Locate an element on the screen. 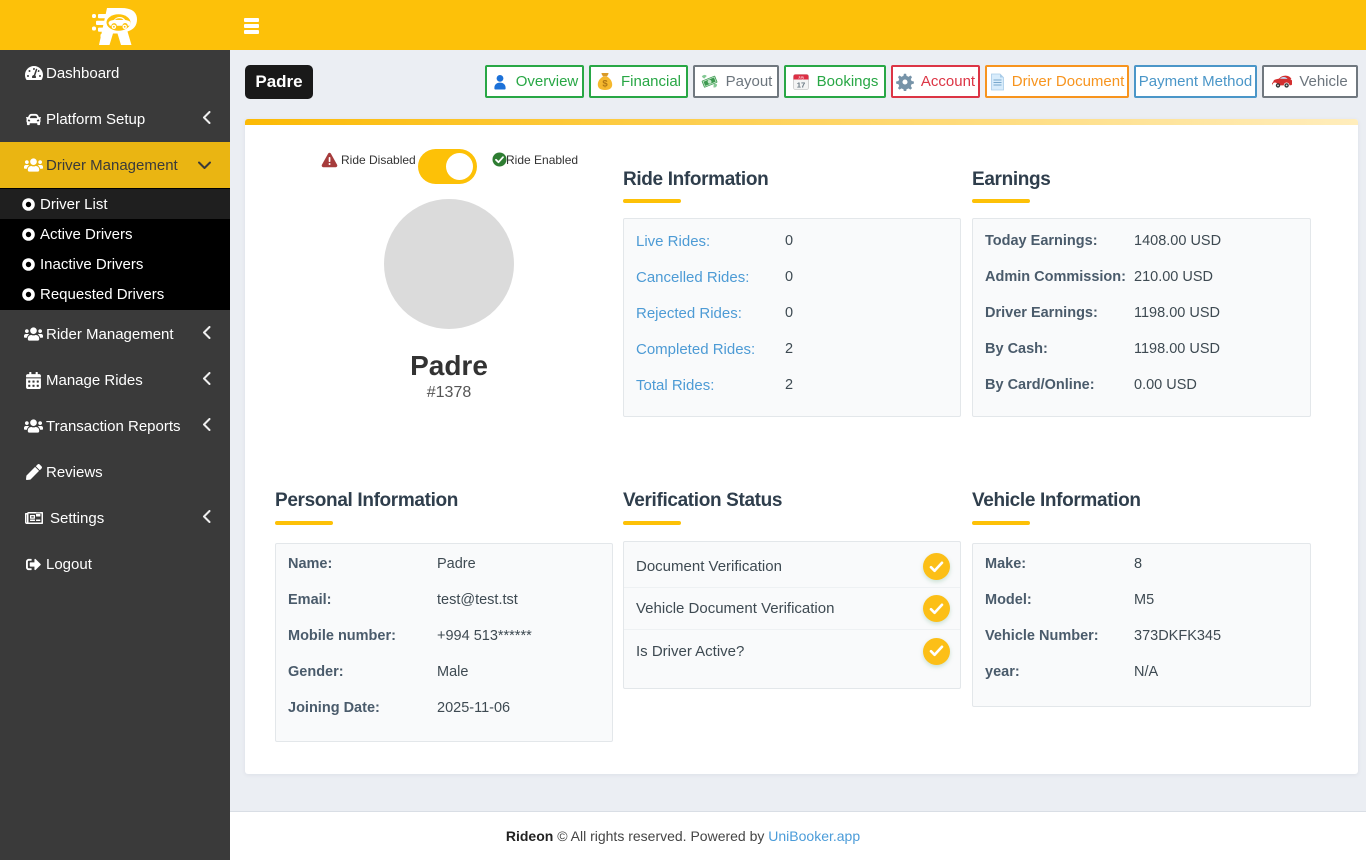  svg-text: 17 is located at coordinates (800, 84).